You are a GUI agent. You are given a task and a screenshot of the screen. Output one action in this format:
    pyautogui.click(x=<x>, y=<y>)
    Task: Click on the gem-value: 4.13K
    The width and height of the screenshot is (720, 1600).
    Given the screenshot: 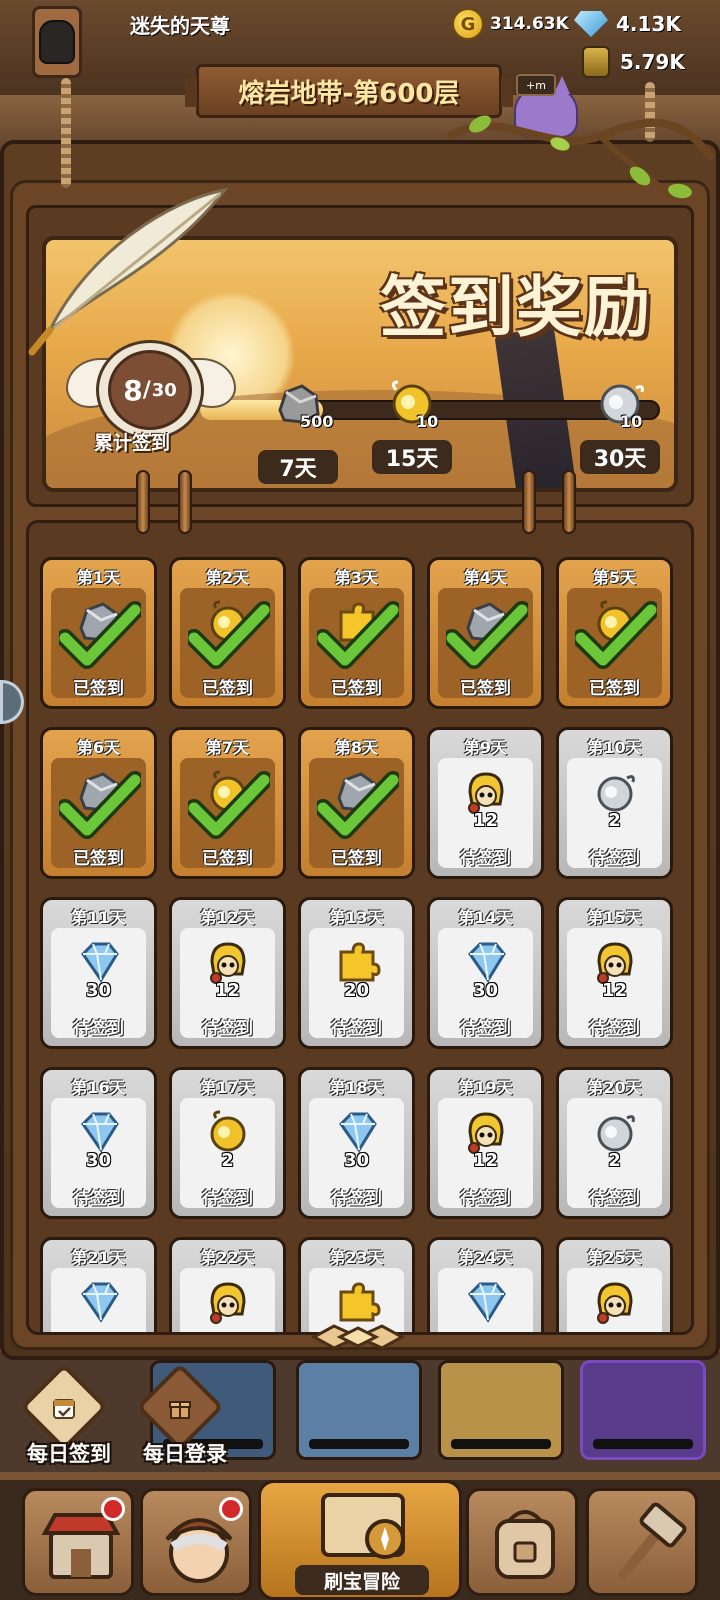 What is the action you would take?
    pyautogui.click(x=648, y=24)
    